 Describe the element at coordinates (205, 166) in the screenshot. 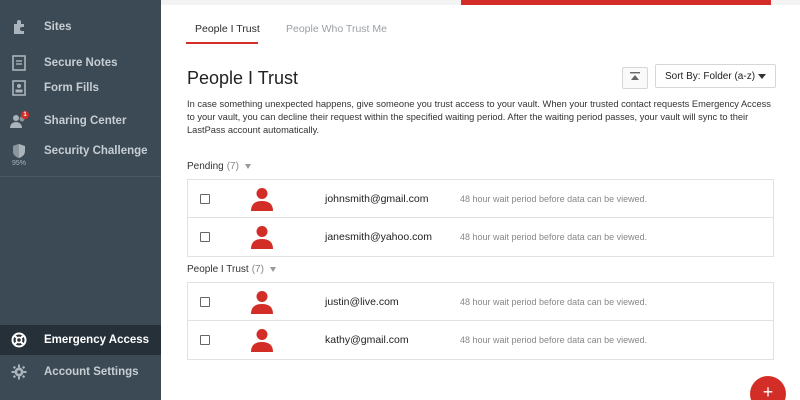

I see `section-title: Pending` at that location.